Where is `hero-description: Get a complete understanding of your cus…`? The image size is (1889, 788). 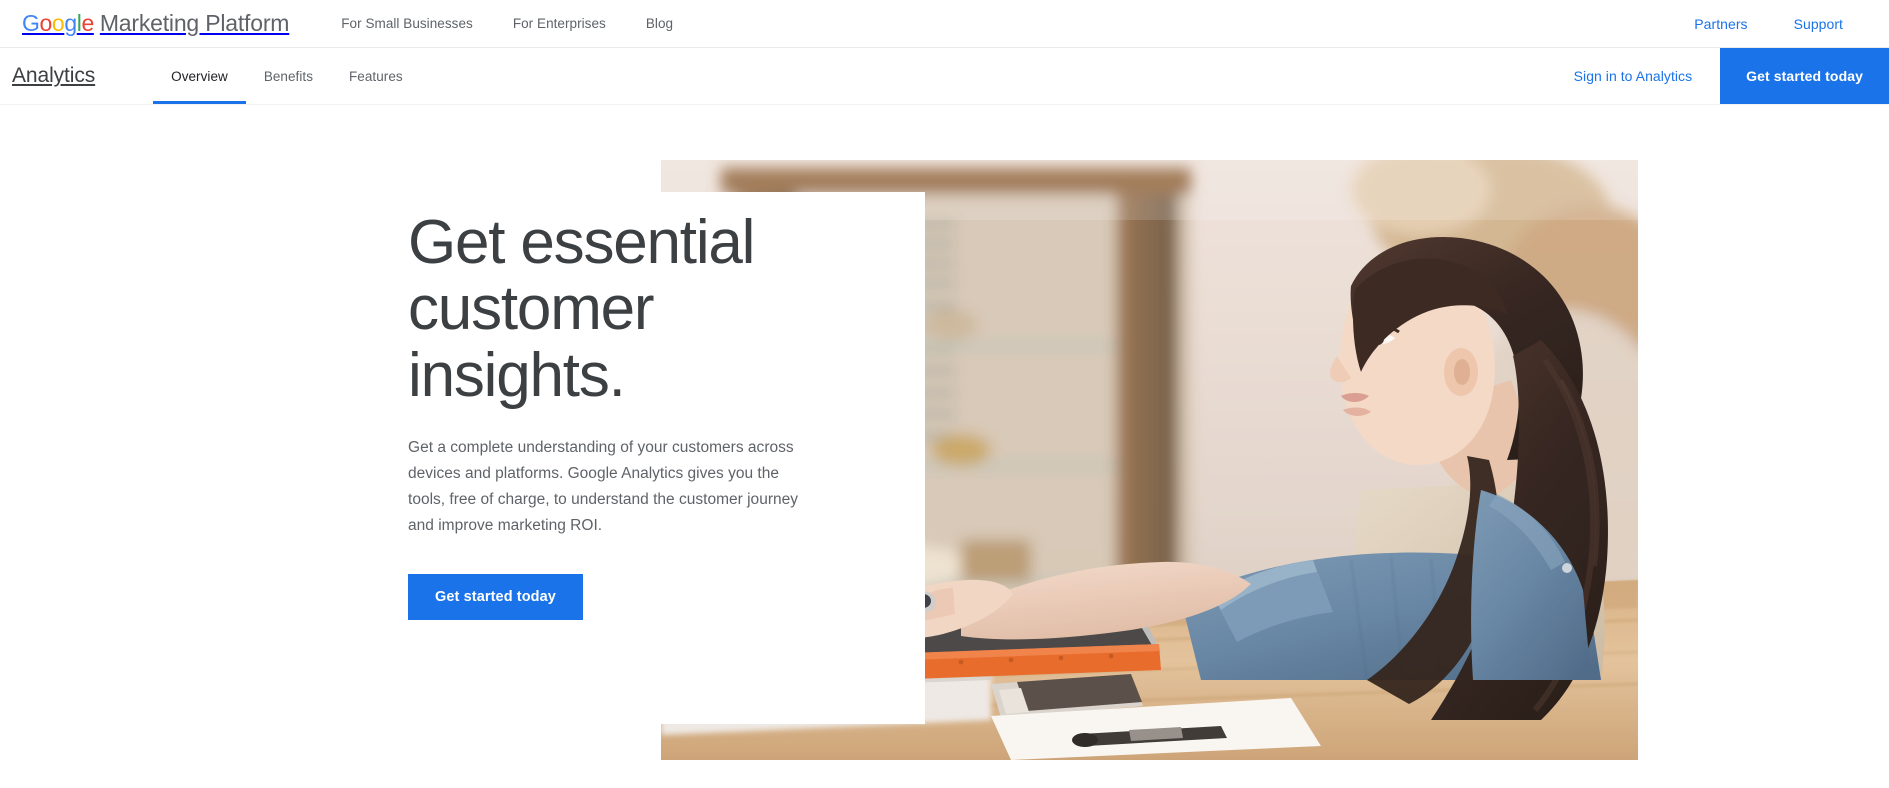
hero-description: Get a complete understanding of your cus… is located at coordinates (603, 486).